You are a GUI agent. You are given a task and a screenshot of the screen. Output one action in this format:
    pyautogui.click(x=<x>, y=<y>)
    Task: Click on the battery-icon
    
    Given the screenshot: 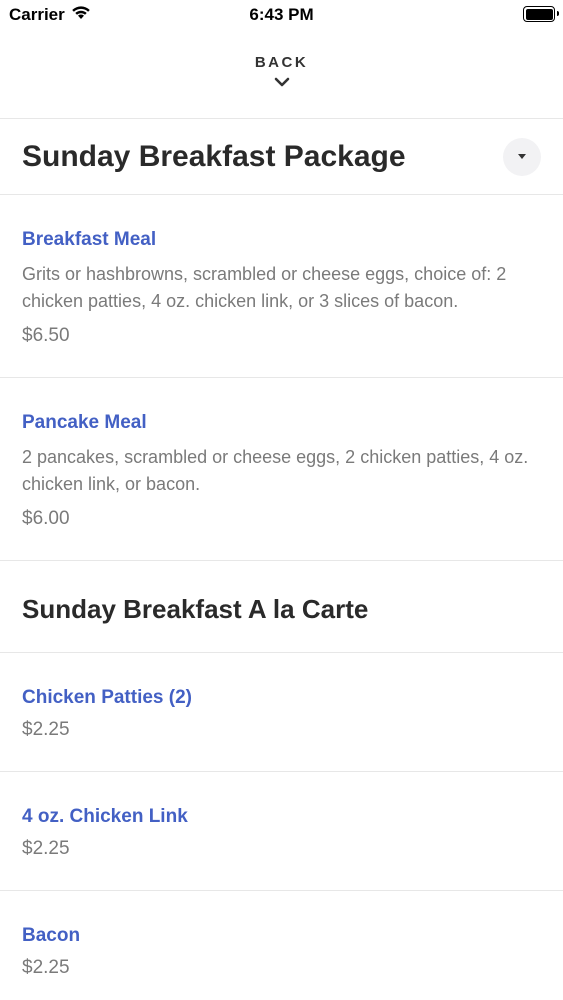 What is the action you would take?
    pyautogui.click(x=541, y=14)
    